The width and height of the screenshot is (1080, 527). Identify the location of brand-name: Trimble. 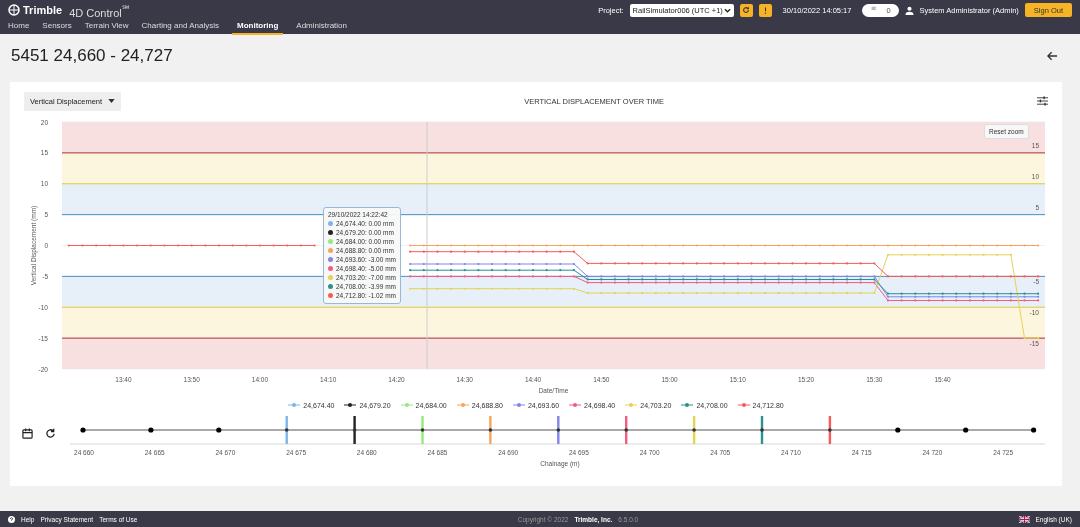
(43, 10).